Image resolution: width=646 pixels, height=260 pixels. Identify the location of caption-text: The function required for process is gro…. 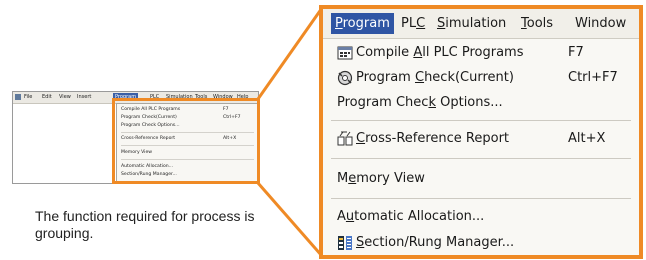
(145, 224).